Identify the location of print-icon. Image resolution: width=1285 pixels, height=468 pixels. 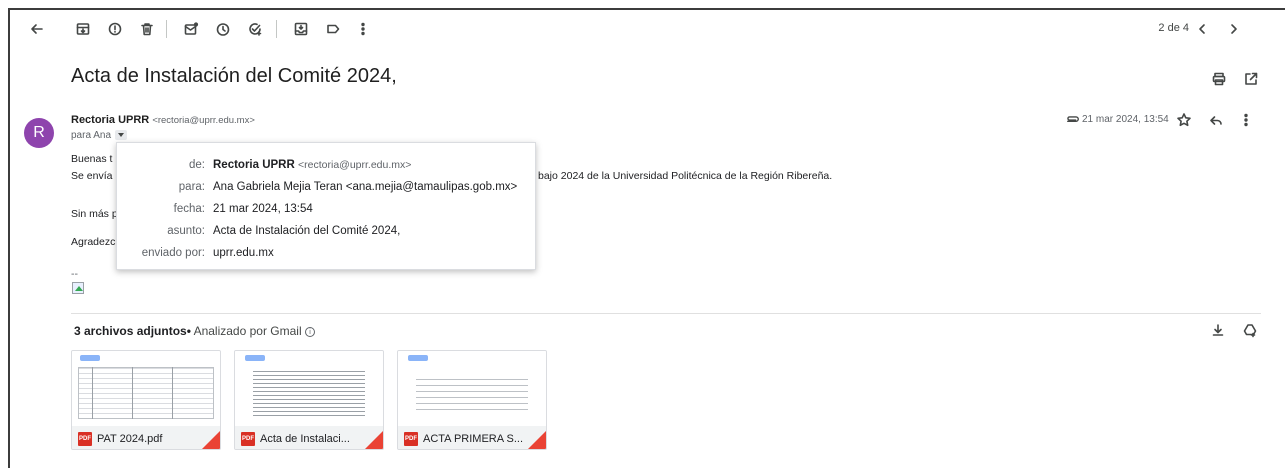
(1219, 79).